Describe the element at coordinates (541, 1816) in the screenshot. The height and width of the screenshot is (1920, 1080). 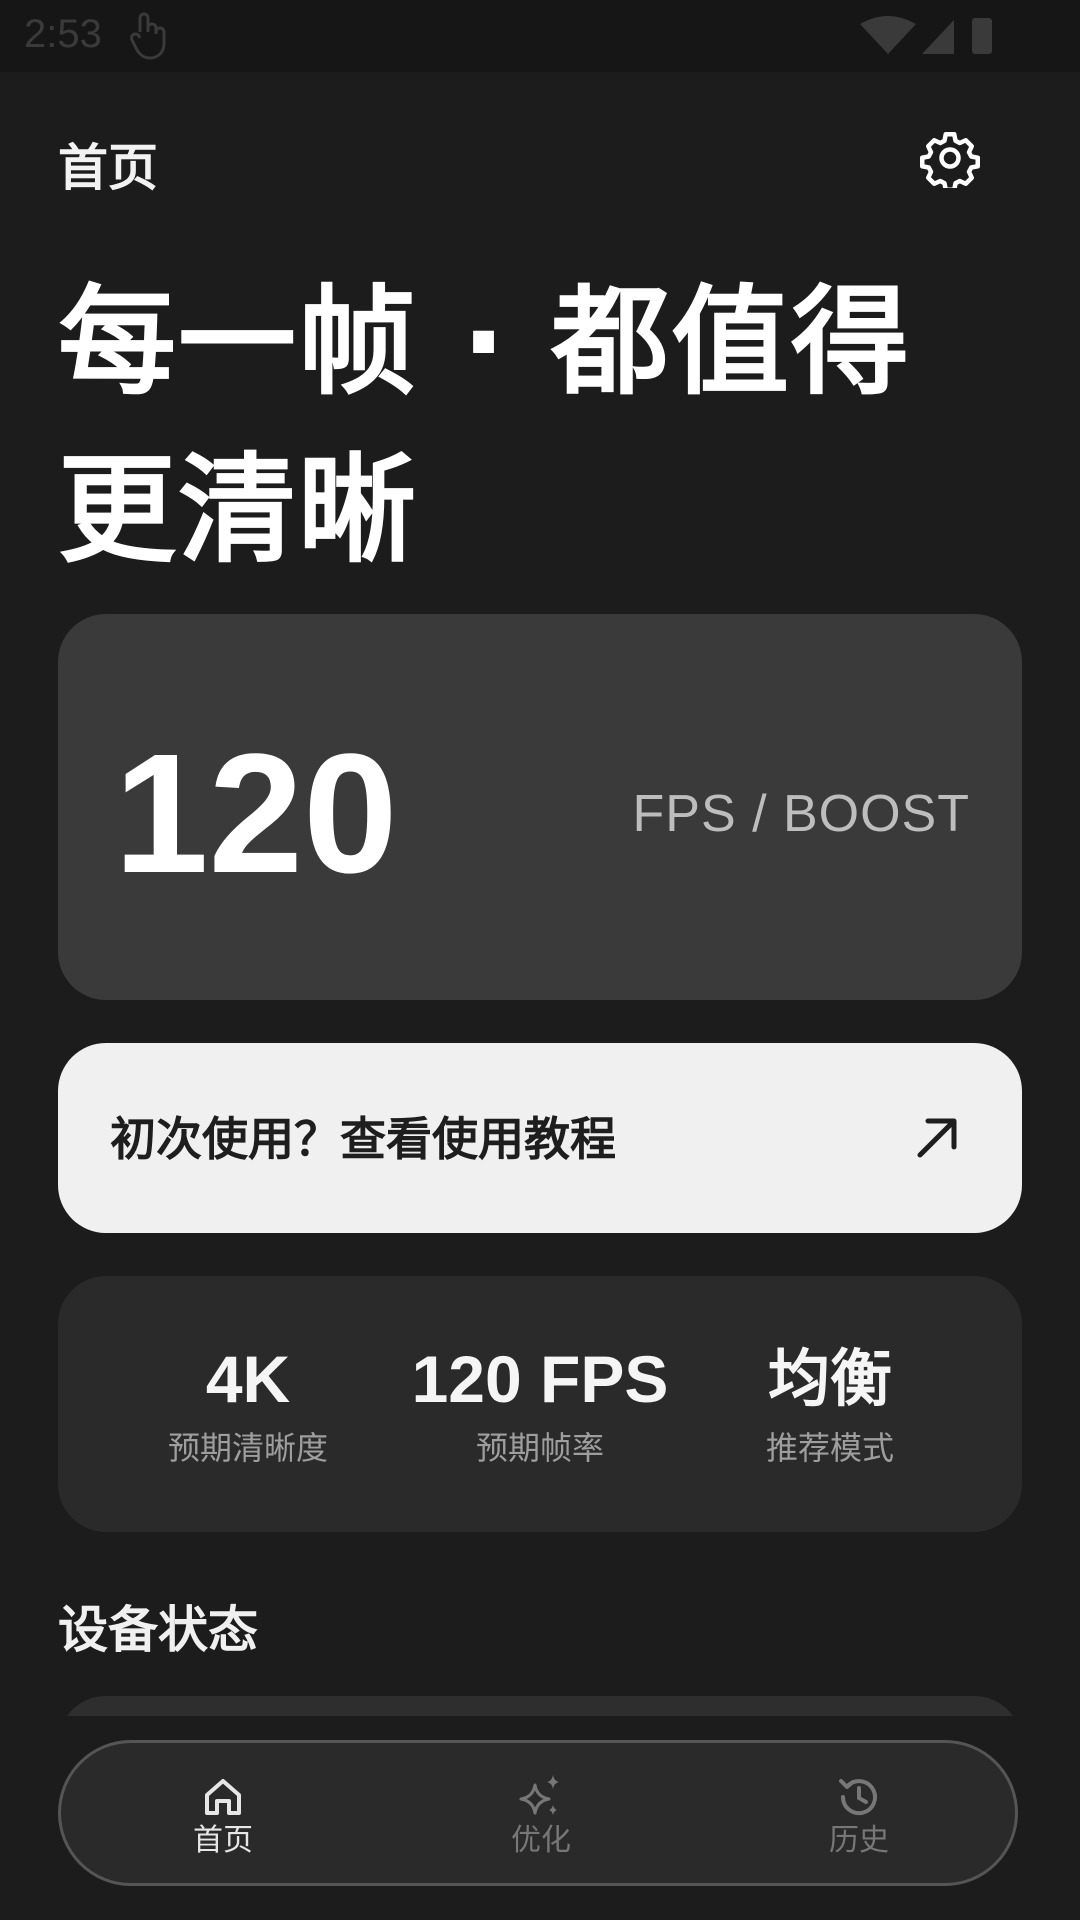
I see `nav-item-optimize: 优化` at that location.